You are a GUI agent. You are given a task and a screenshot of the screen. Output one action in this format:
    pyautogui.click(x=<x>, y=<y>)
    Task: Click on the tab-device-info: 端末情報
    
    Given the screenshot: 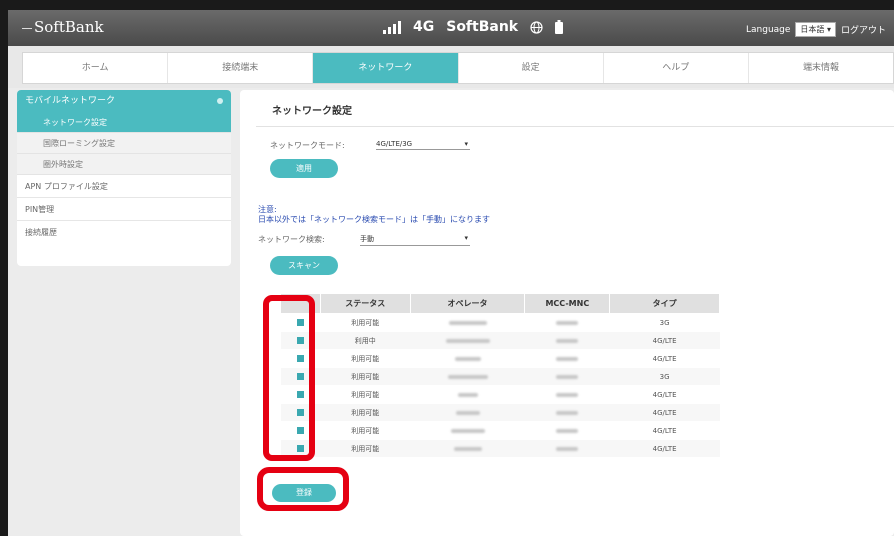 What is the action you would take?
    pyautogui.click(x=821, y=68)
    